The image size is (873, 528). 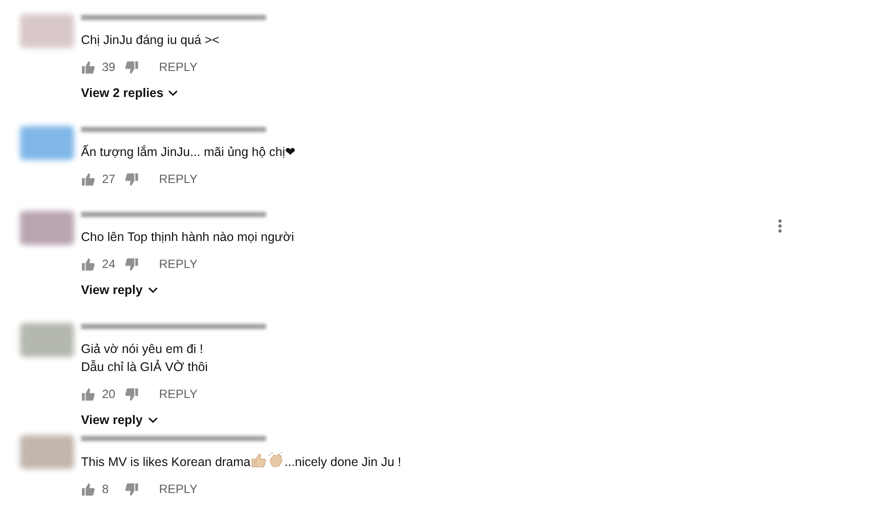 What do you see at coordinates (275, 460) in the screenshot?
I see `clapping-hands-emoji-icon` at bounding box center [275, 460].